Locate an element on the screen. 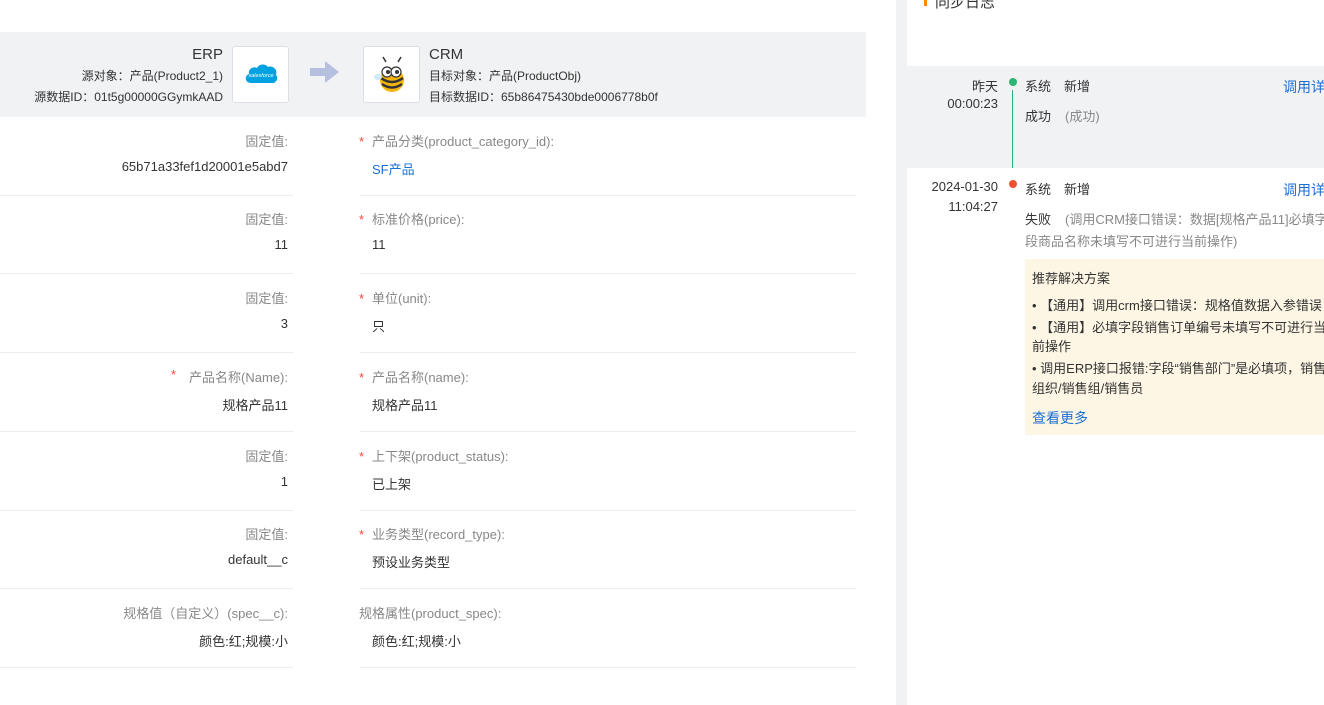 Image resolution: width=1324 pixels, height=705 pixels. target-system-name: CRM is located at coordinates (446, 54).